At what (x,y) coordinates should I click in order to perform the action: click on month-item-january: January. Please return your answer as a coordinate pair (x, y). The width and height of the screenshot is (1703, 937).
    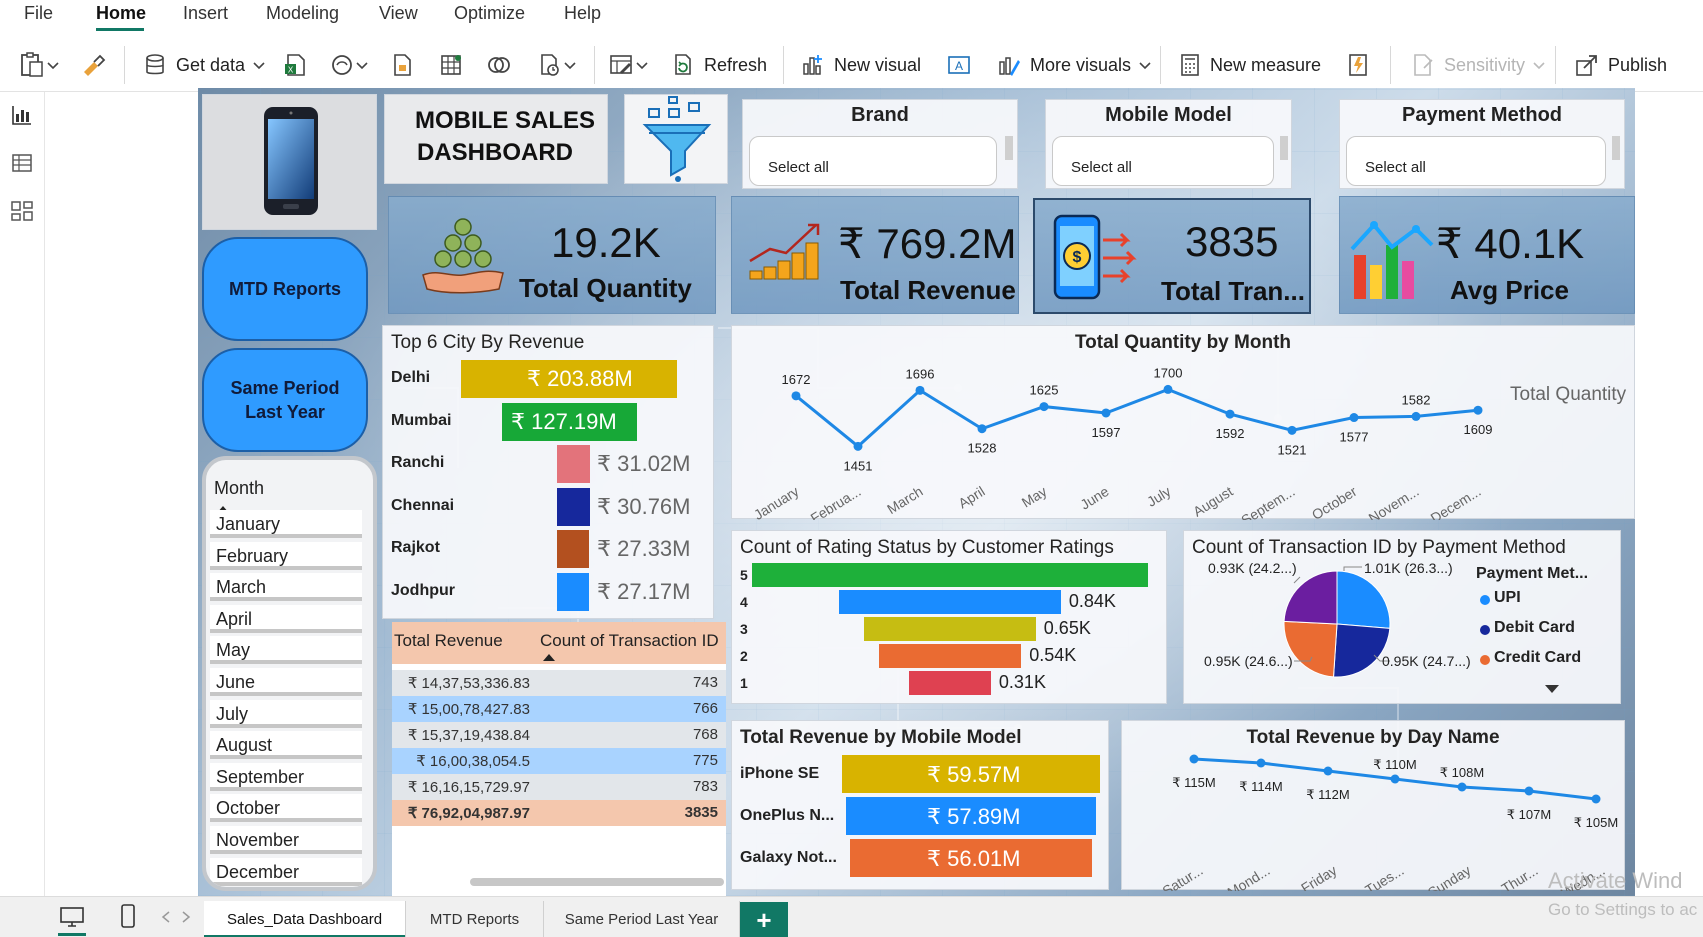
    Looking at the image, I should click on (286, 524).